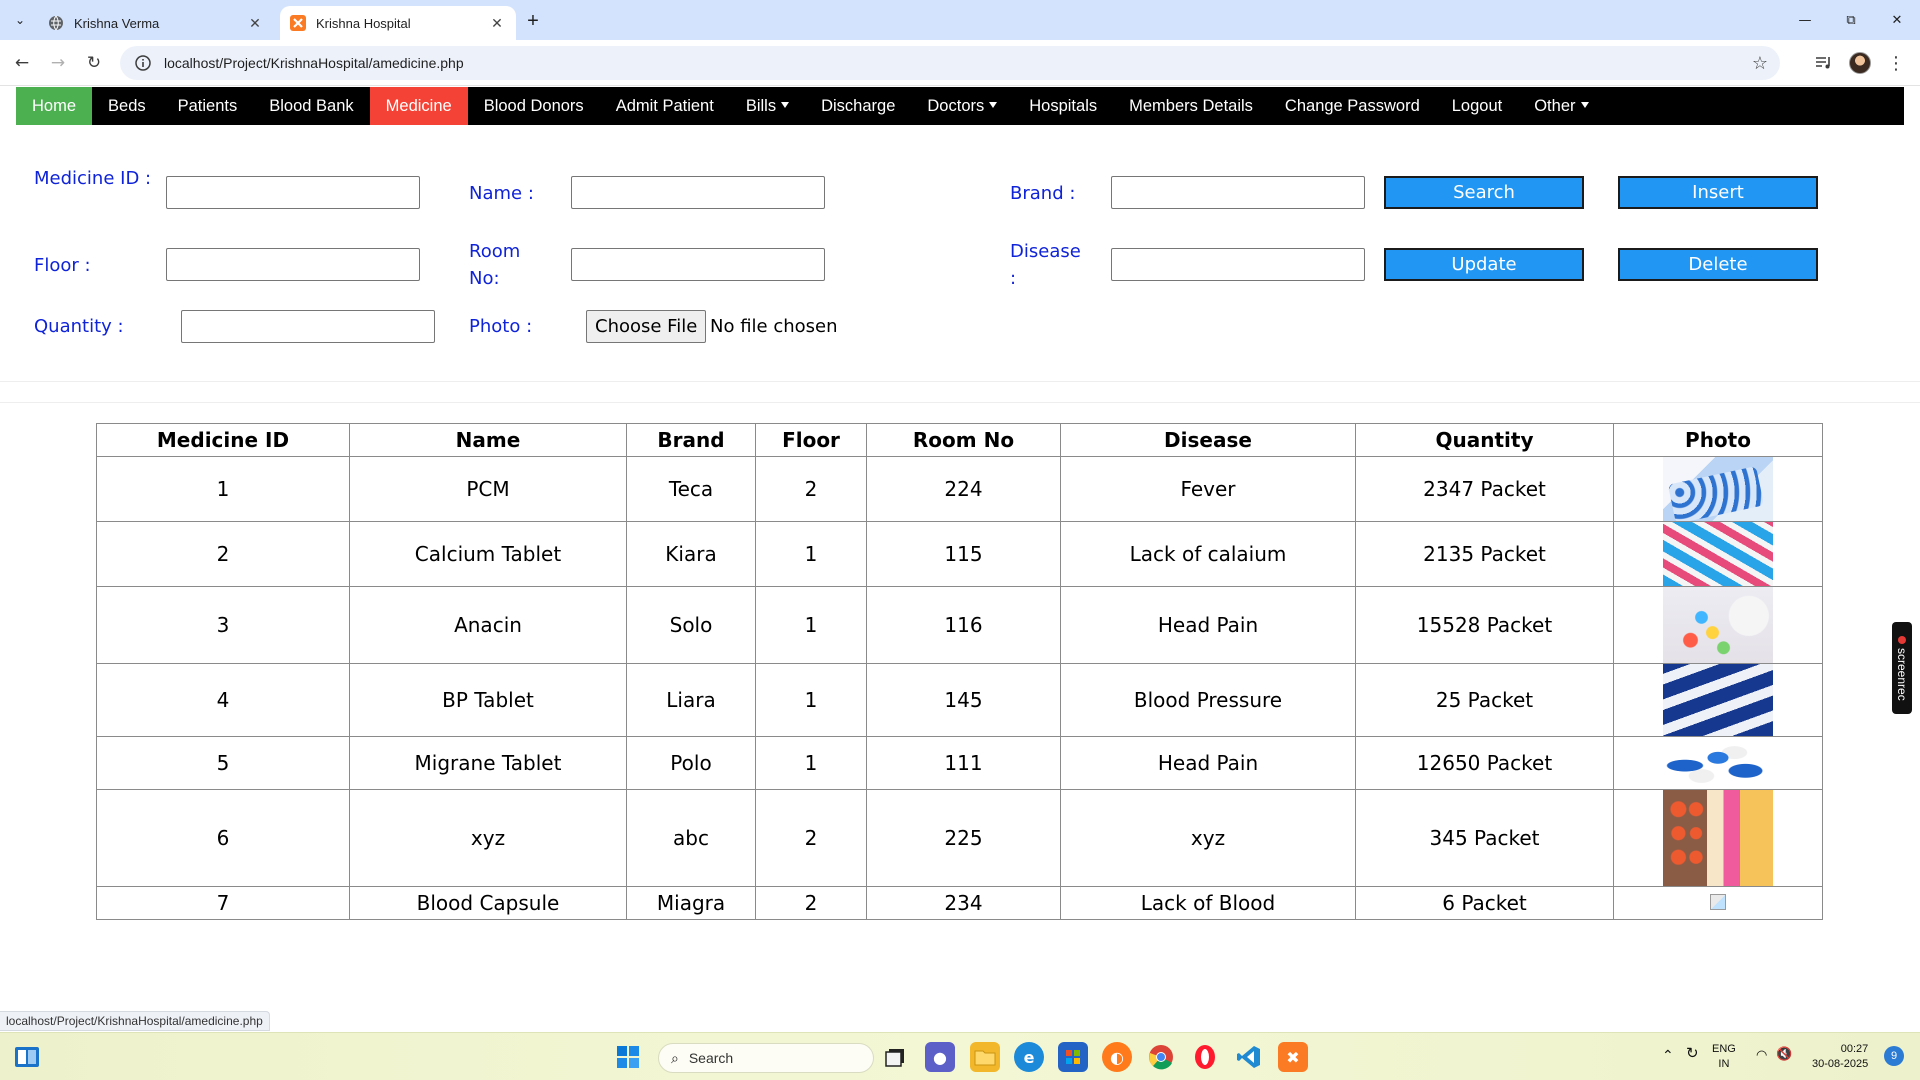 Image resolution: width=1920 pixels, height=1080 pixels. I want to click on nav-admit-patient: Admit Patient, so click(665, 106).